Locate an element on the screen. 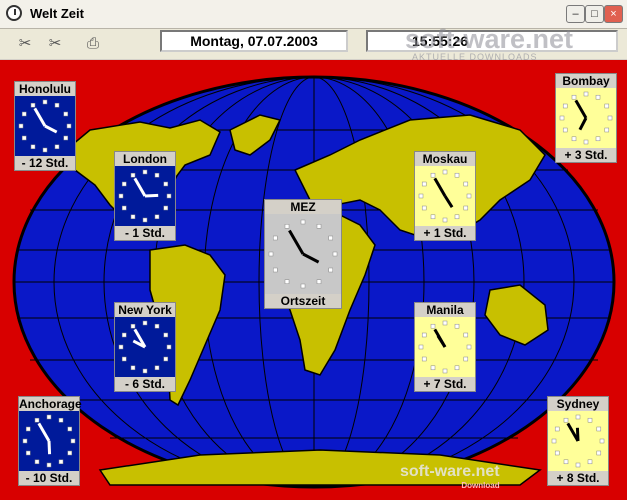 Image resolution: width=627 pixels, height=500 pixels. minimize-button: – is located at coordinates (575, 14).